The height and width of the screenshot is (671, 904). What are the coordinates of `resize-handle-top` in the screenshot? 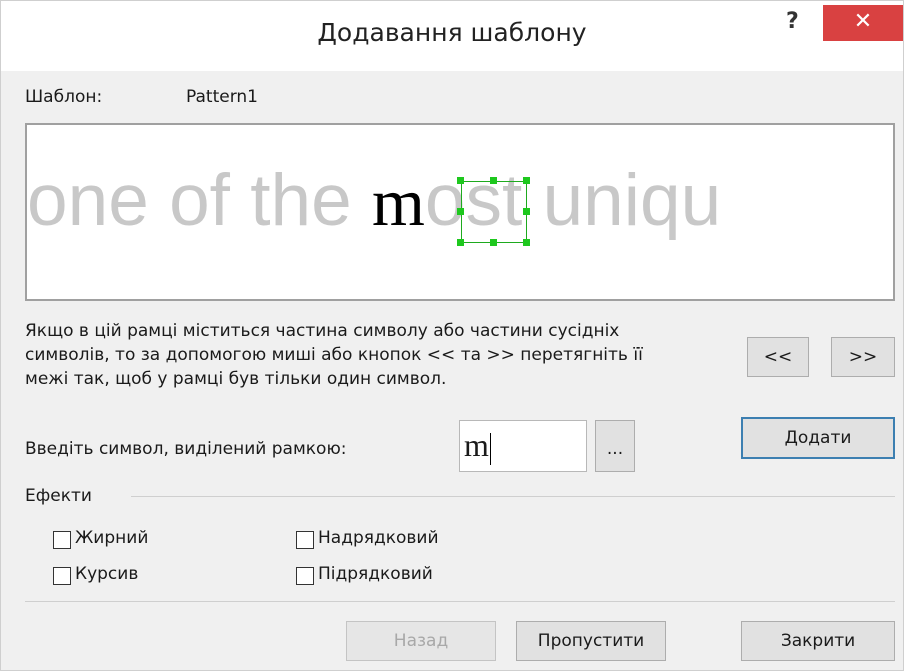 It's located at (493, 180).